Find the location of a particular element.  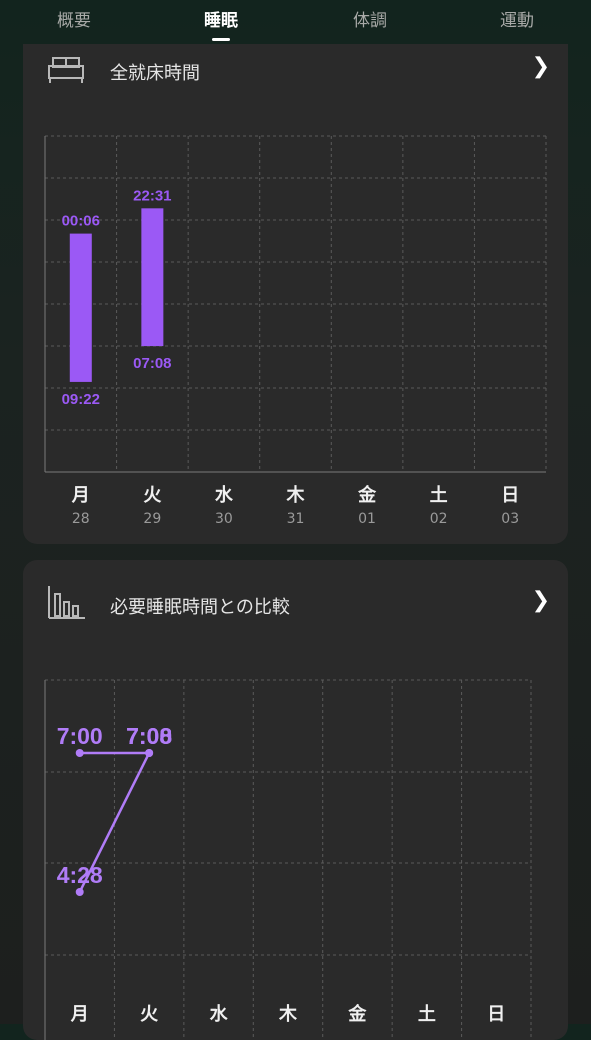

day-label: 火 is located at coordinates (149, 1013).